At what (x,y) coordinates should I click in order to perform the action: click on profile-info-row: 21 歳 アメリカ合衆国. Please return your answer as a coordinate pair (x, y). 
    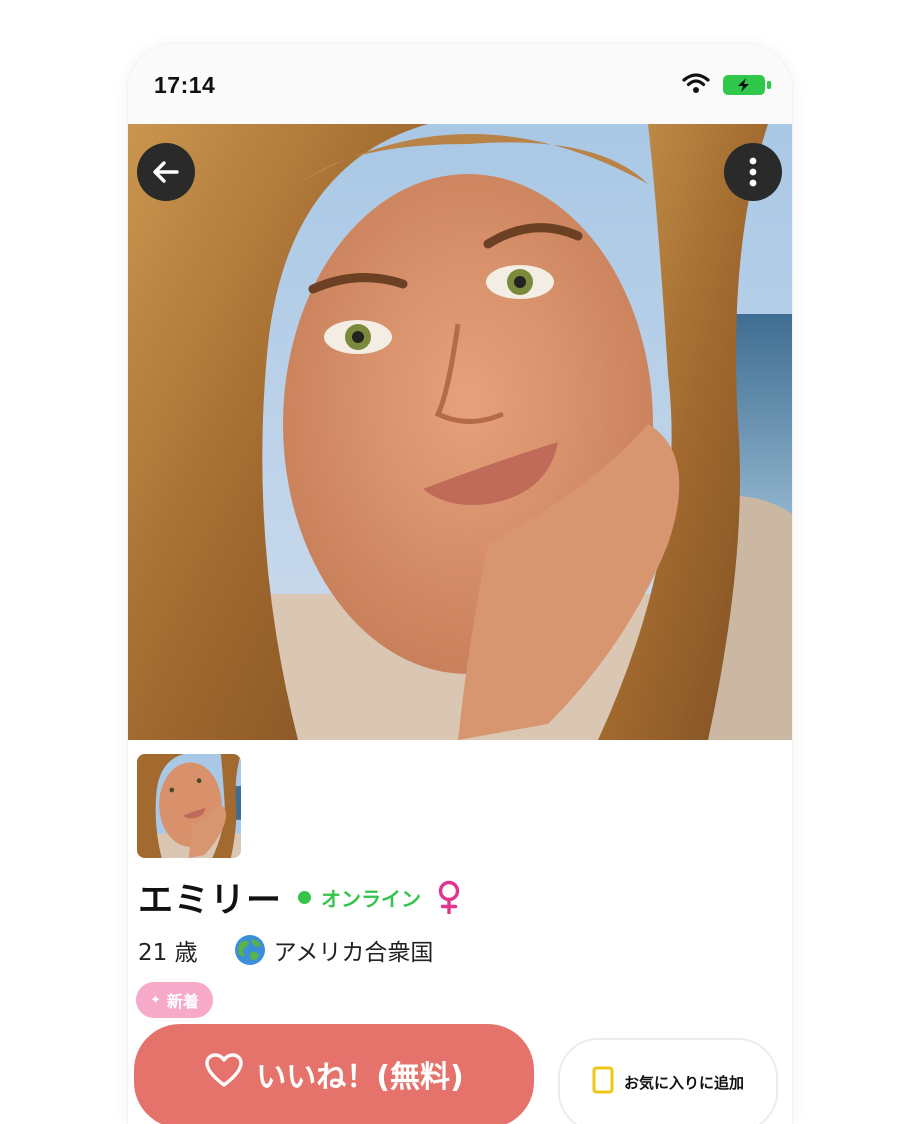
    Looking at the image, I should click on (285, 950).